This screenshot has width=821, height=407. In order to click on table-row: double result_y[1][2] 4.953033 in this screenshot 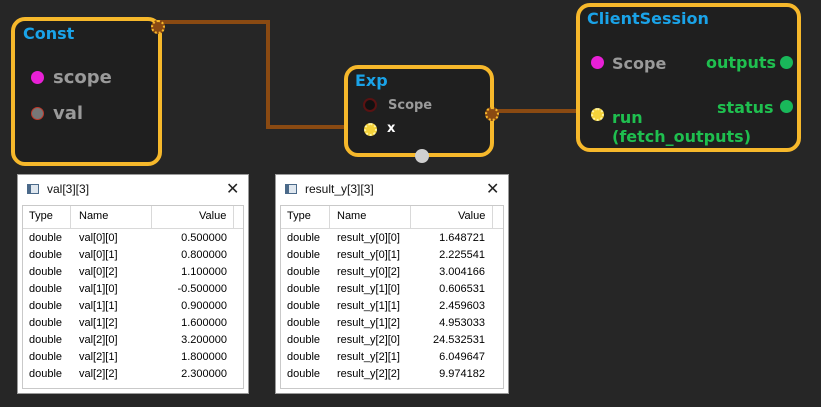, I will do `click(392, 324)`.